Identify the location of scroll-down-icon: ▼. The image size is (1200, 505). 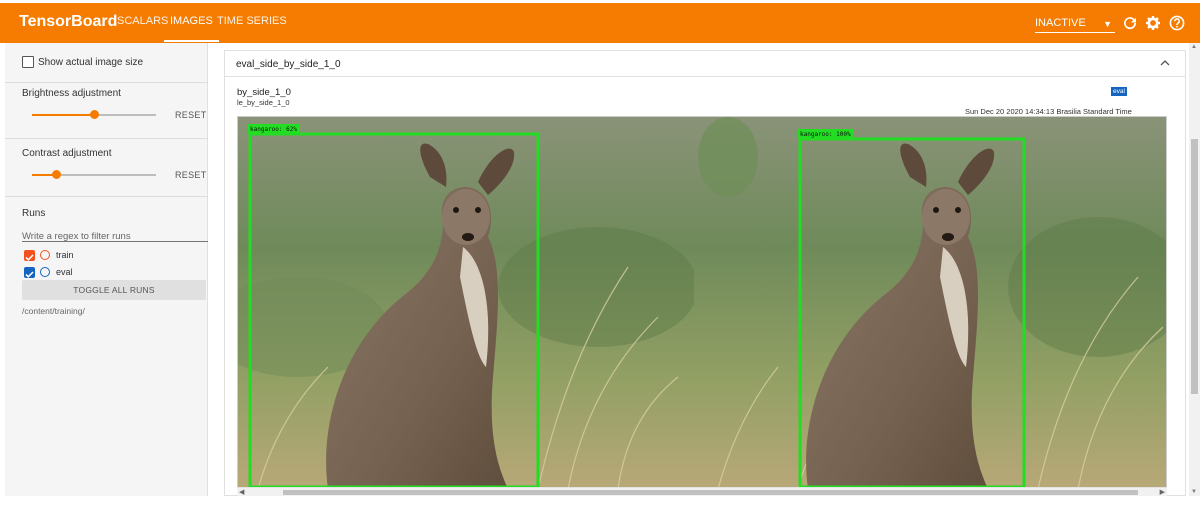
(1194, 492).